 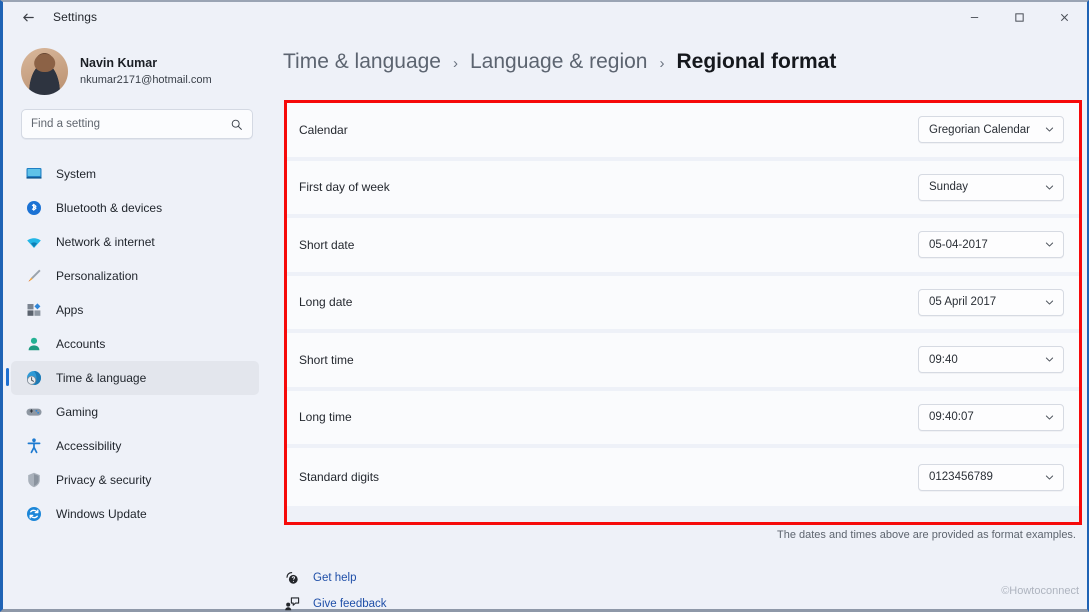 What do you see at coordinates (34, 243) in the screenshot?
I see `wifi-icon` at bounding box center [34, 243].